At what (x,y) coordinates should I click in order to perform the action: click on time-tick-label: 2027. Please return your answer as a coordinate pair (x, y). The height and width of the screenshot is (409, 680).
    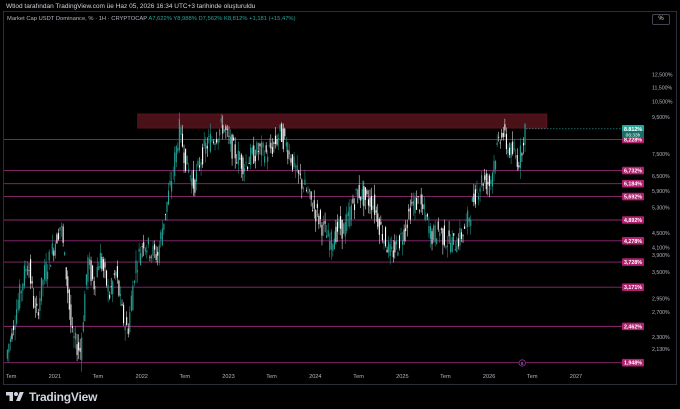
    Looking at the image, I should click on (576, 377).